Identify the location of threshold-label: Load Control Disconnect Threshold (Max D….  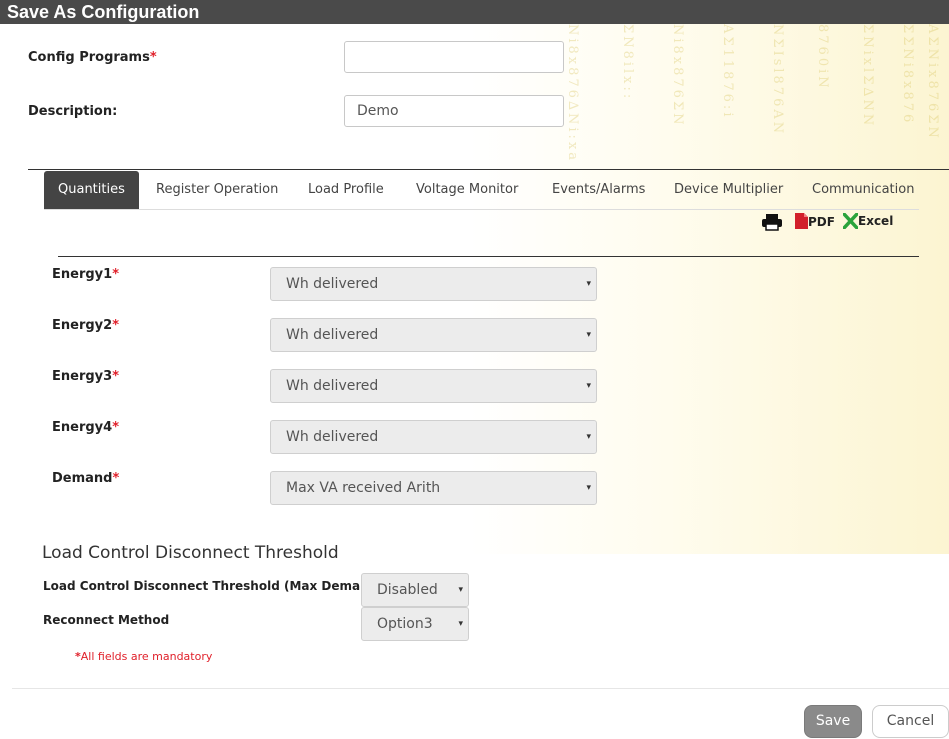
(213, 586).